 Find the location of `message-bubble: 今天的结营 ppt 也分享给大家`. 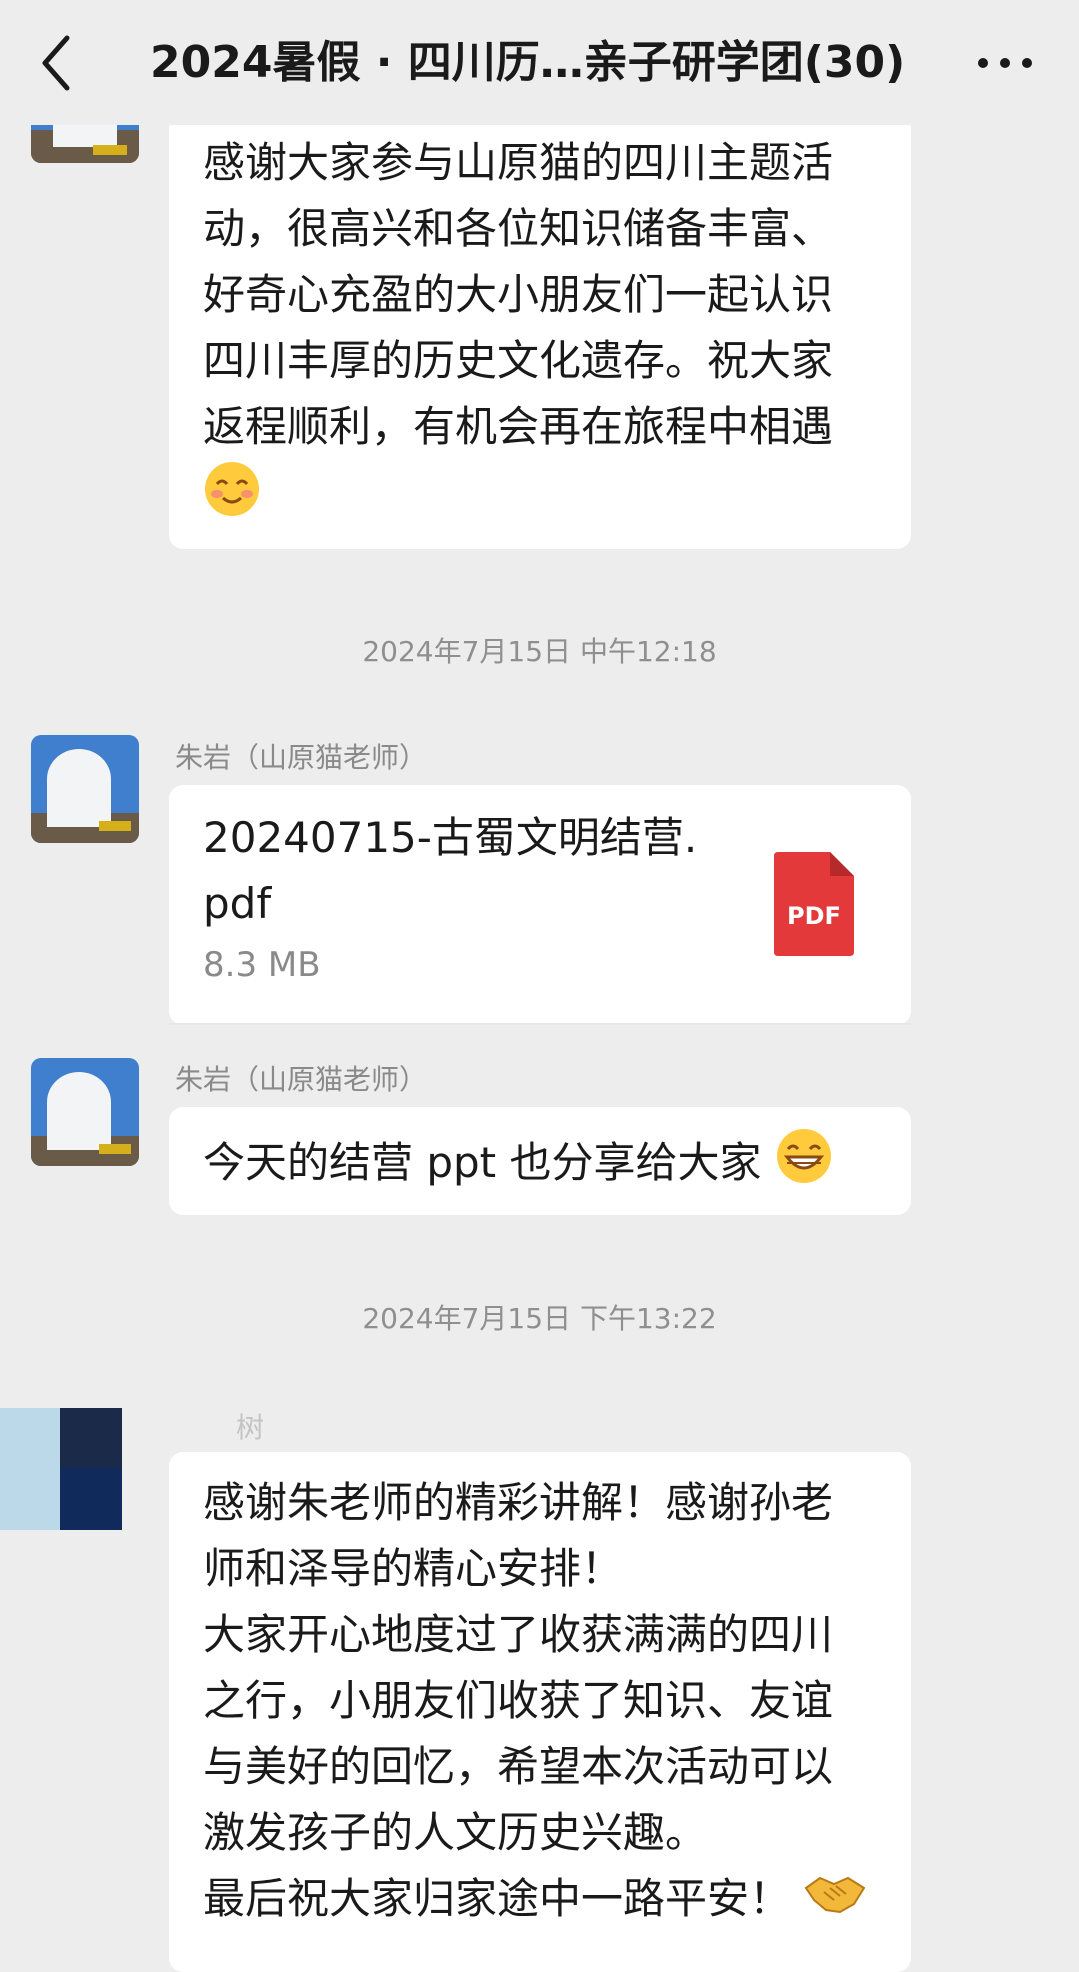

message-bubble: 今天的结营 ppt 也分享给大家 is located at coordinates (540, 1161).